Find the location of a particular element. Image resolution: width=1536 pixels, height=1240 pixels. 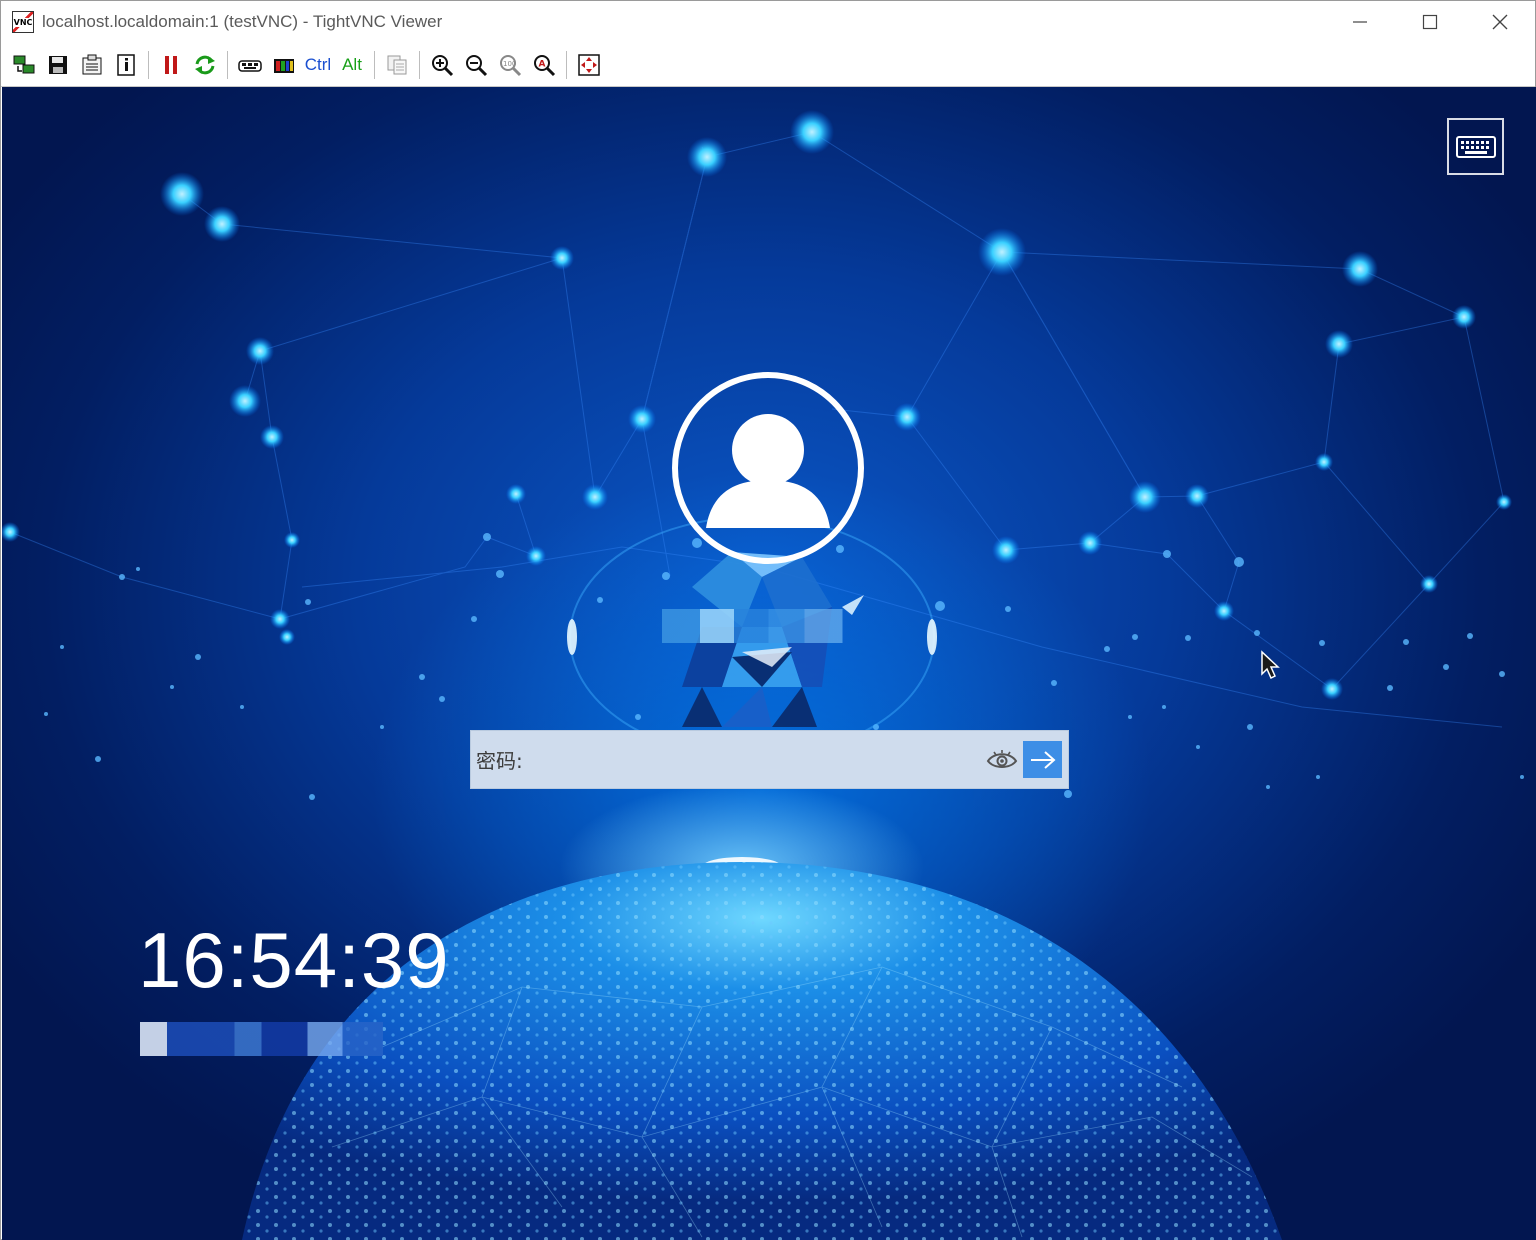

pause-icon is located at coordinates (171, 64).